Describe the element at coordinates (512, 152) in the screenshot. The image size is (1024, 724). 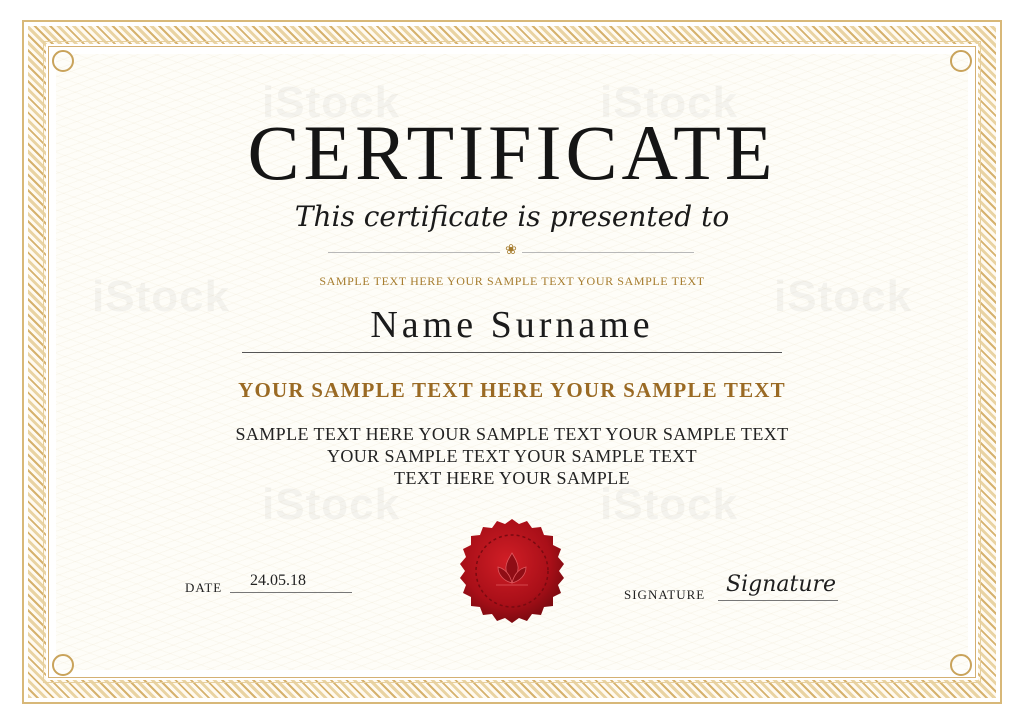
I see `certificate-title: CERTIFICATE` at that location.